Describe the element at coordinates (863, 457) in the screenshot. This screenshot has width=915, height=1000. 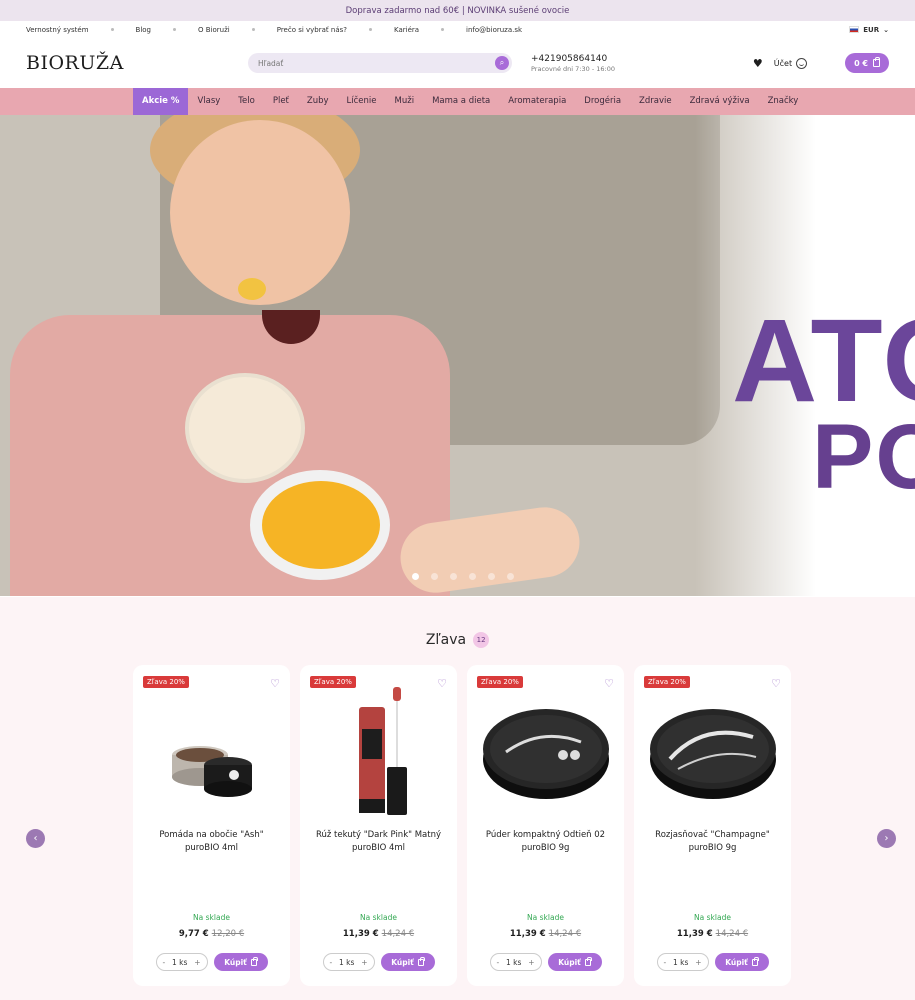
I see `hero-headline-line2: PO` at that location.